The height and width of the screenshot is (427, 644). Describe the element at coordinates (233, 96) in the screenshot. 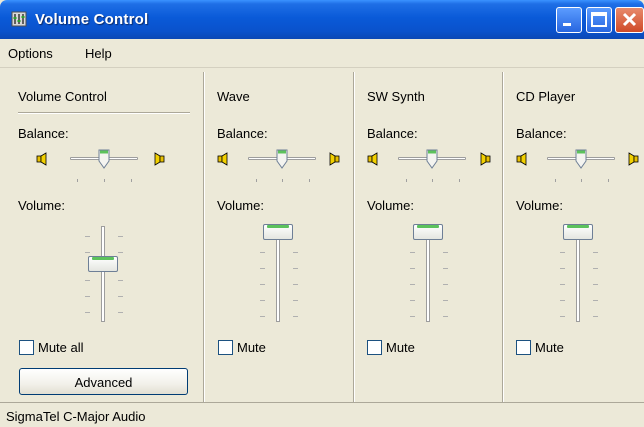

I see `column-title-wave: Wave` at that location.